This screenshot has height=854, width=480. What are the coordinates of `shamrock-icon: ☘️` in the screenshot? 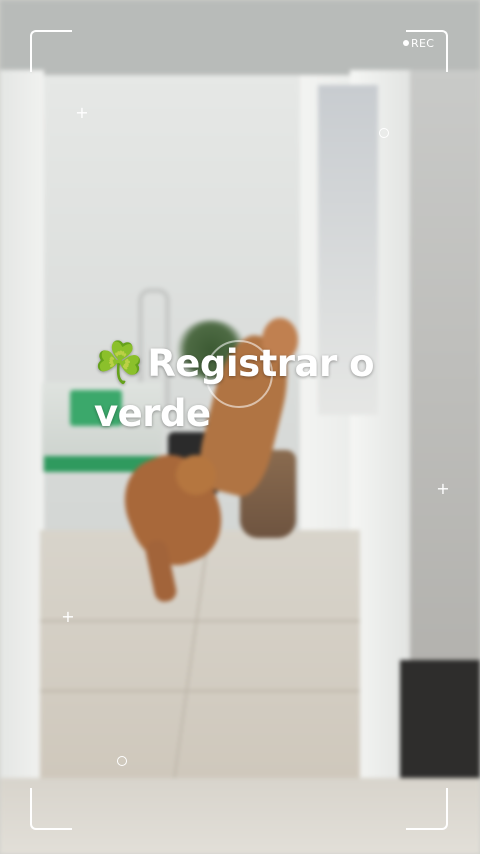 It's located at (119, 363).